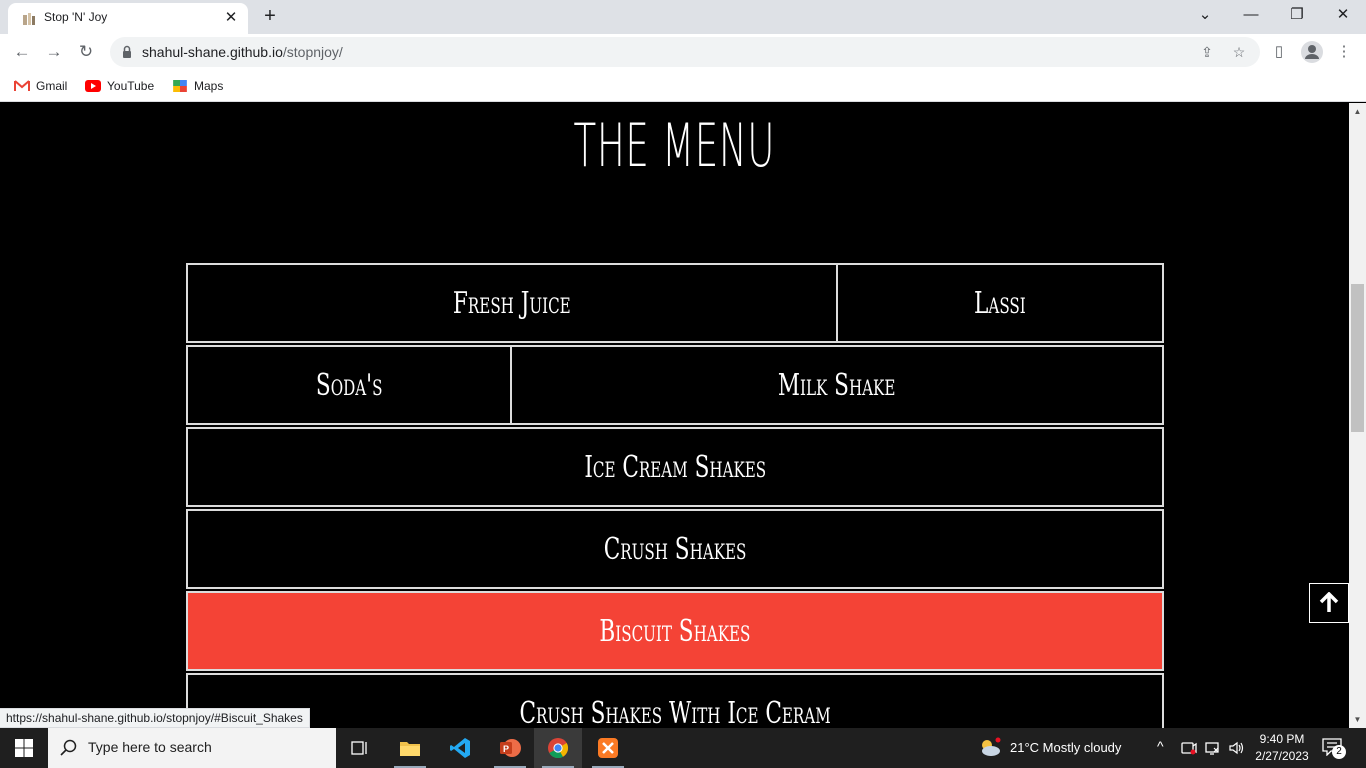  What do you see at coordinates (1357, 719) in the screenshot?
I see `scroll-down-icon: ▼` at bounding box center [1357, 719].